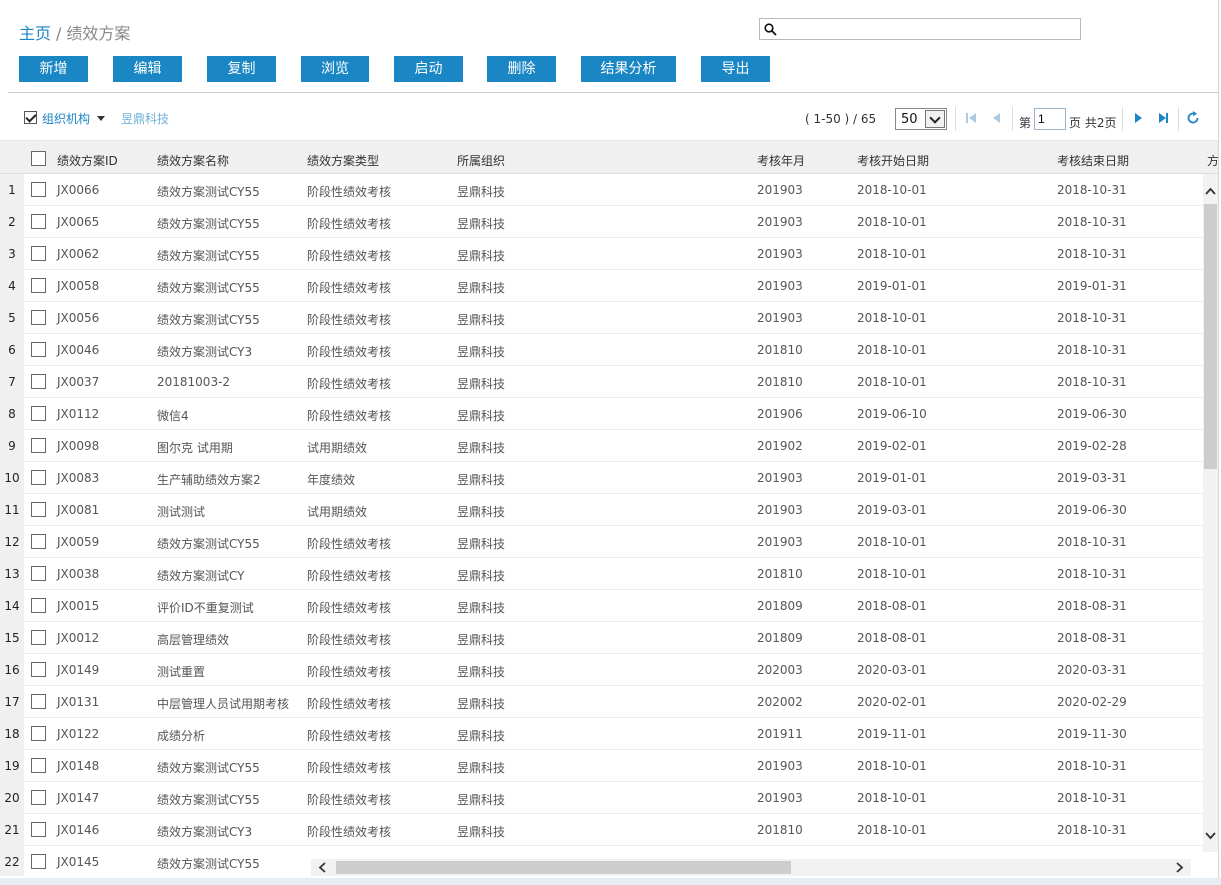 This screenshot has height=885, width=1221. I want to click on horizontal-scrollbar, so click(751, 867).